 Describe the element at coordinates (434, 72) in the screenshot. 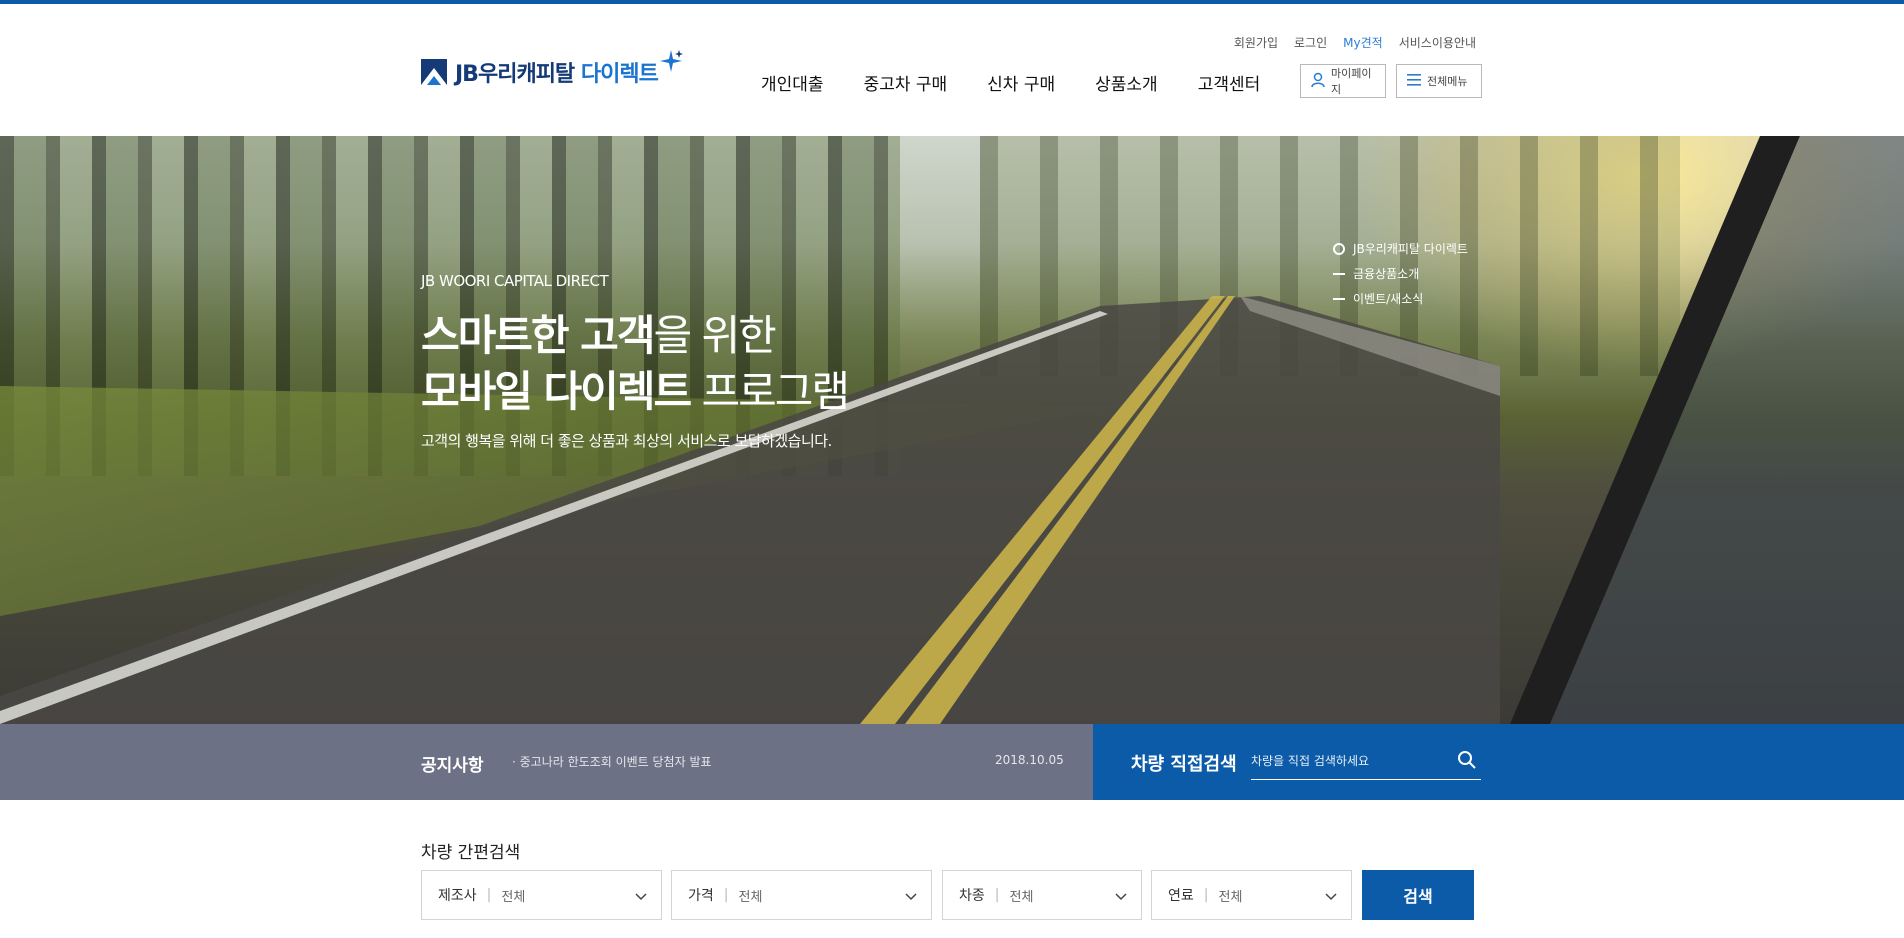

I see `logo-mark-icon` at that location.